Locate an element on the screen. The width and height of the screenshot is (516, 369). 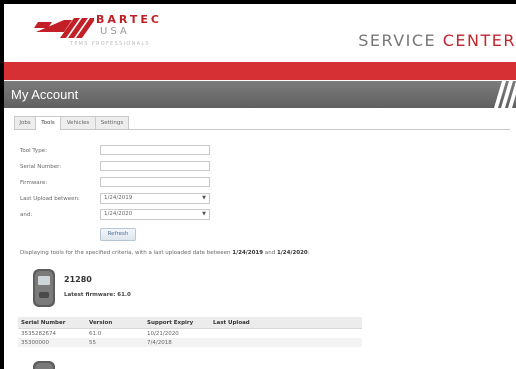
cell-serial: 3535282674 is located at coordinates (38, 333).